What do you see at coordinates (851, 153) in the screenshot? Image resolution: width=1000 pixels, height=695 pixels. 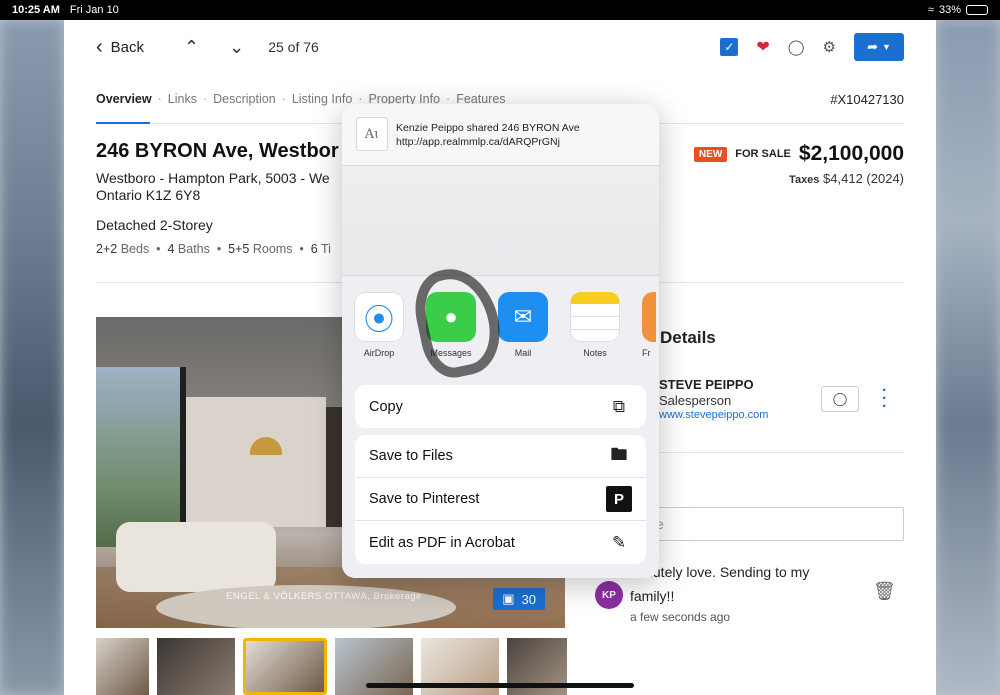 I see `listing-price: $2,100,000` at bounding box center [851, 153].